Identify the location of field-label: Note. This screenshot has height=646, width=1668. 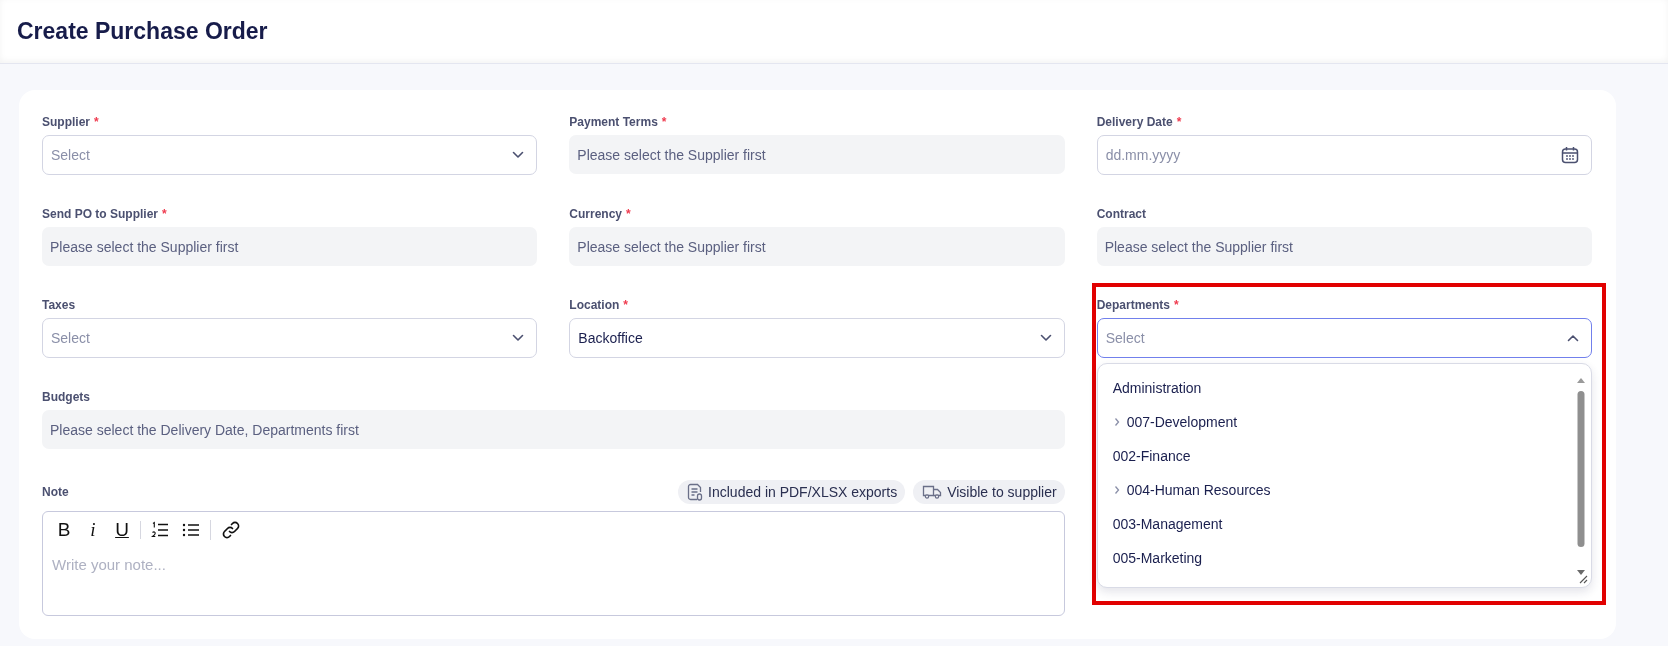
(55, 492).